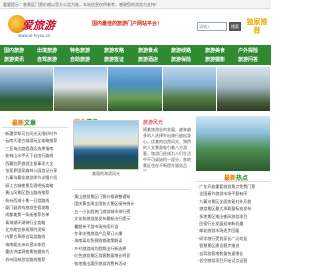 The height and width of the screenshot is (273, 320). What do you see at coordinates (35, 251) in the screenshot?
I see `list-item: 重庆洪崖洞夜景拍摄技巧` at bounding box center [35, 251].